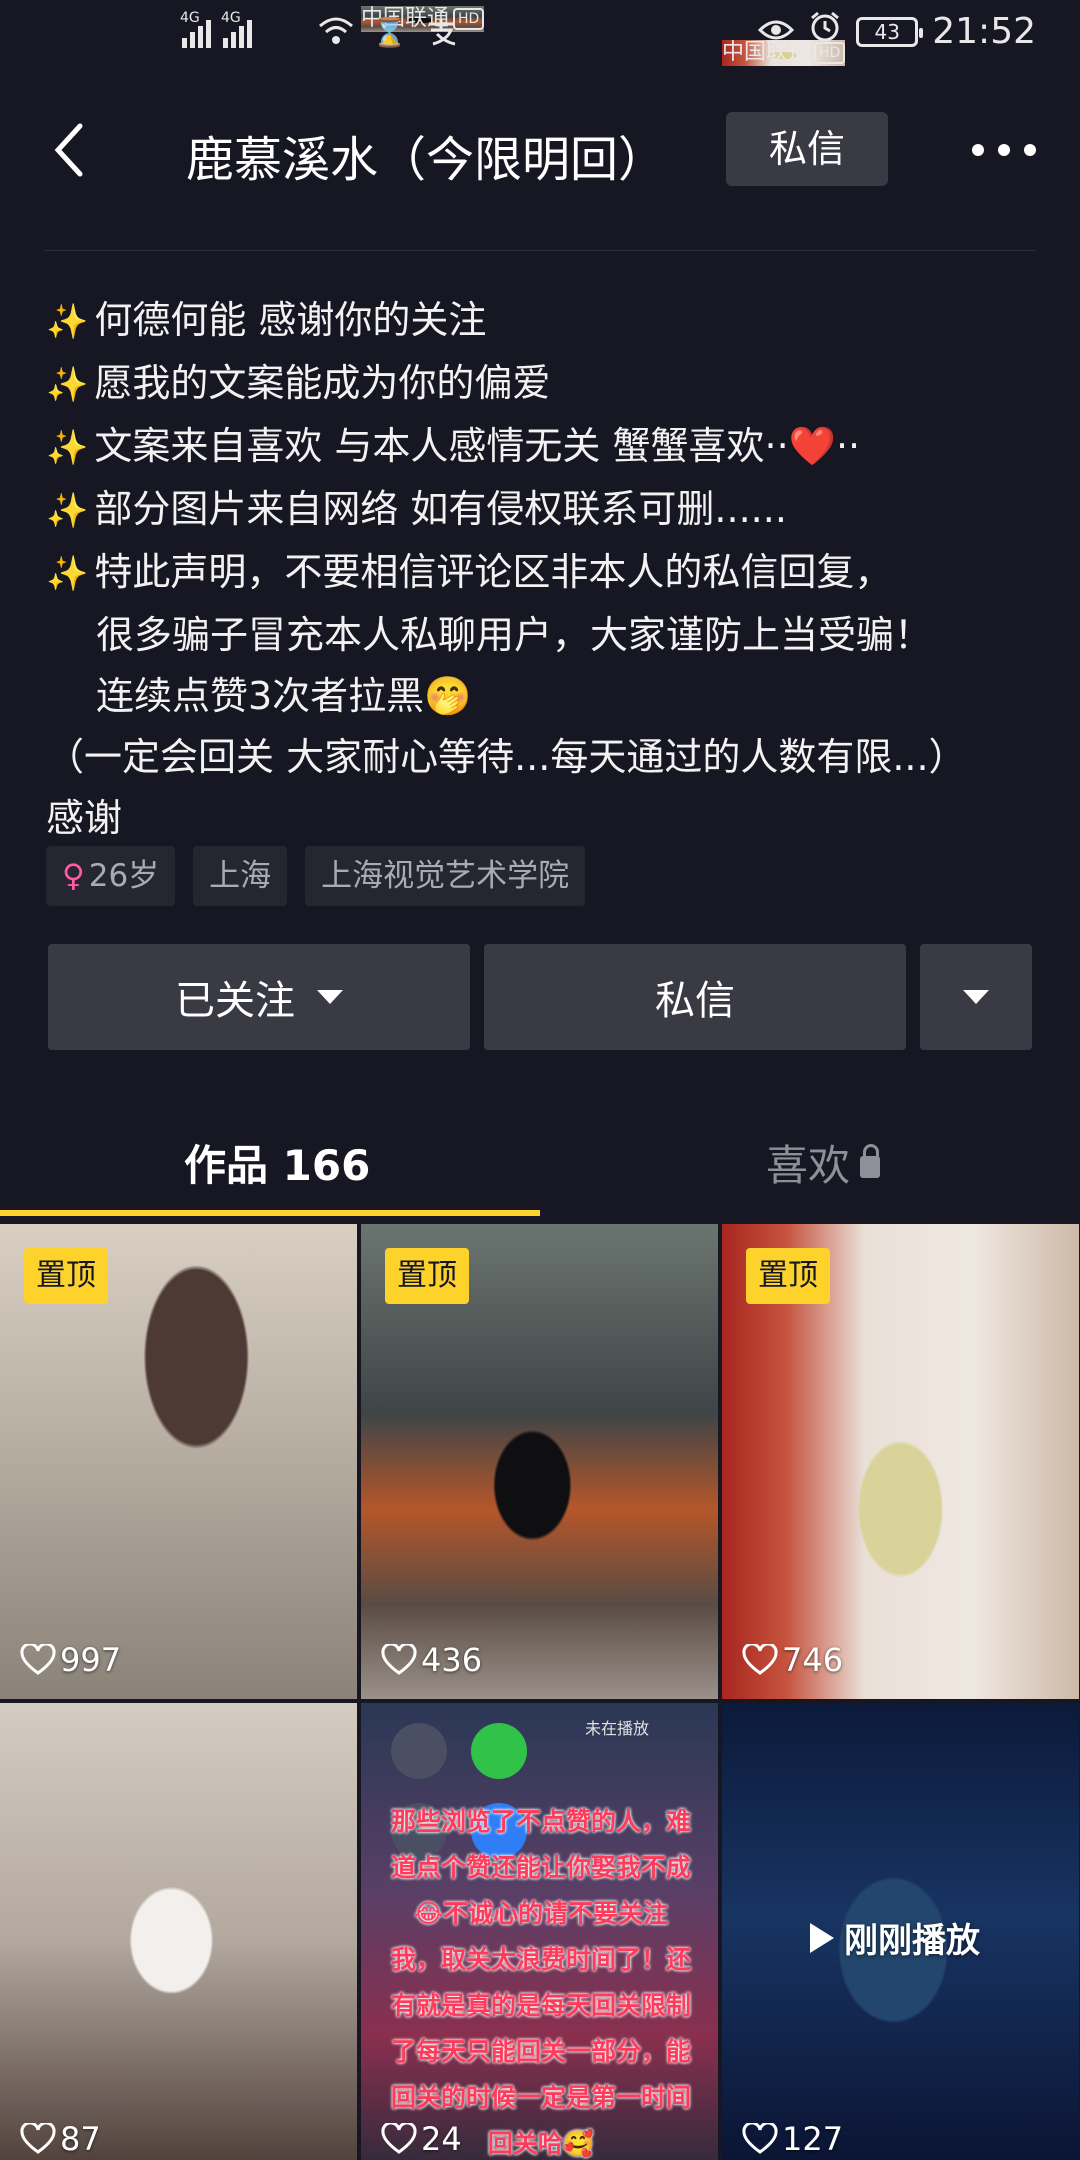  What do you see at coordinates (823, 1162) in the screenshot?
I see `tab-likes: 喜欢` at bounding box center [823, 1162].